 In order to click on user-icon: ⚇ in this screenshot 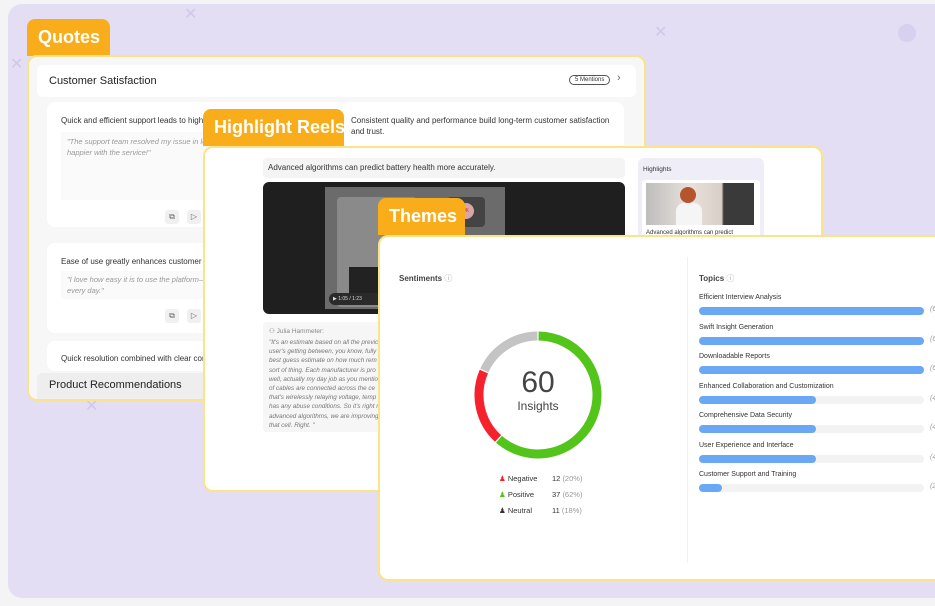, I will do `click(273, 331)`.